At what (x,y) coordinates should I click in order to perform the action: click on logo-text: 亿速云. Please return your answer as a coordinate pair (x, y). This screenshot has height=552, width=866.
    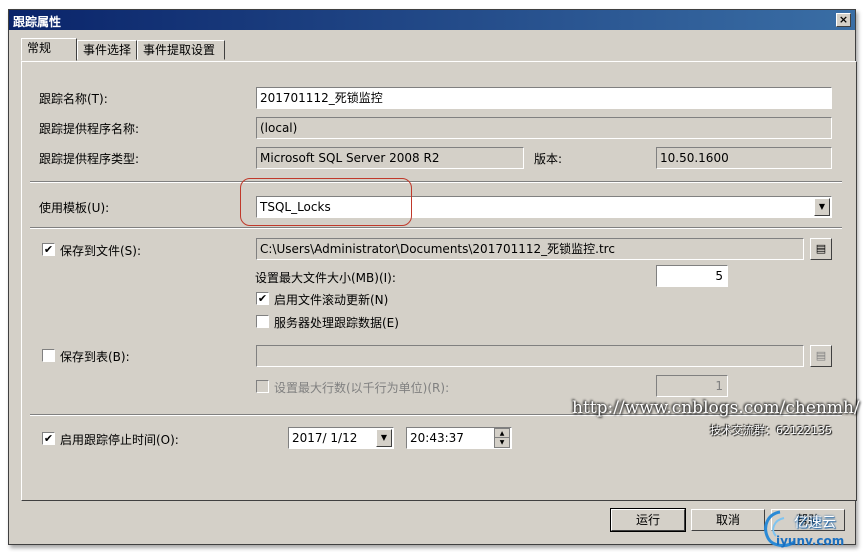
    Looking at the image, I should click on (815, 523).